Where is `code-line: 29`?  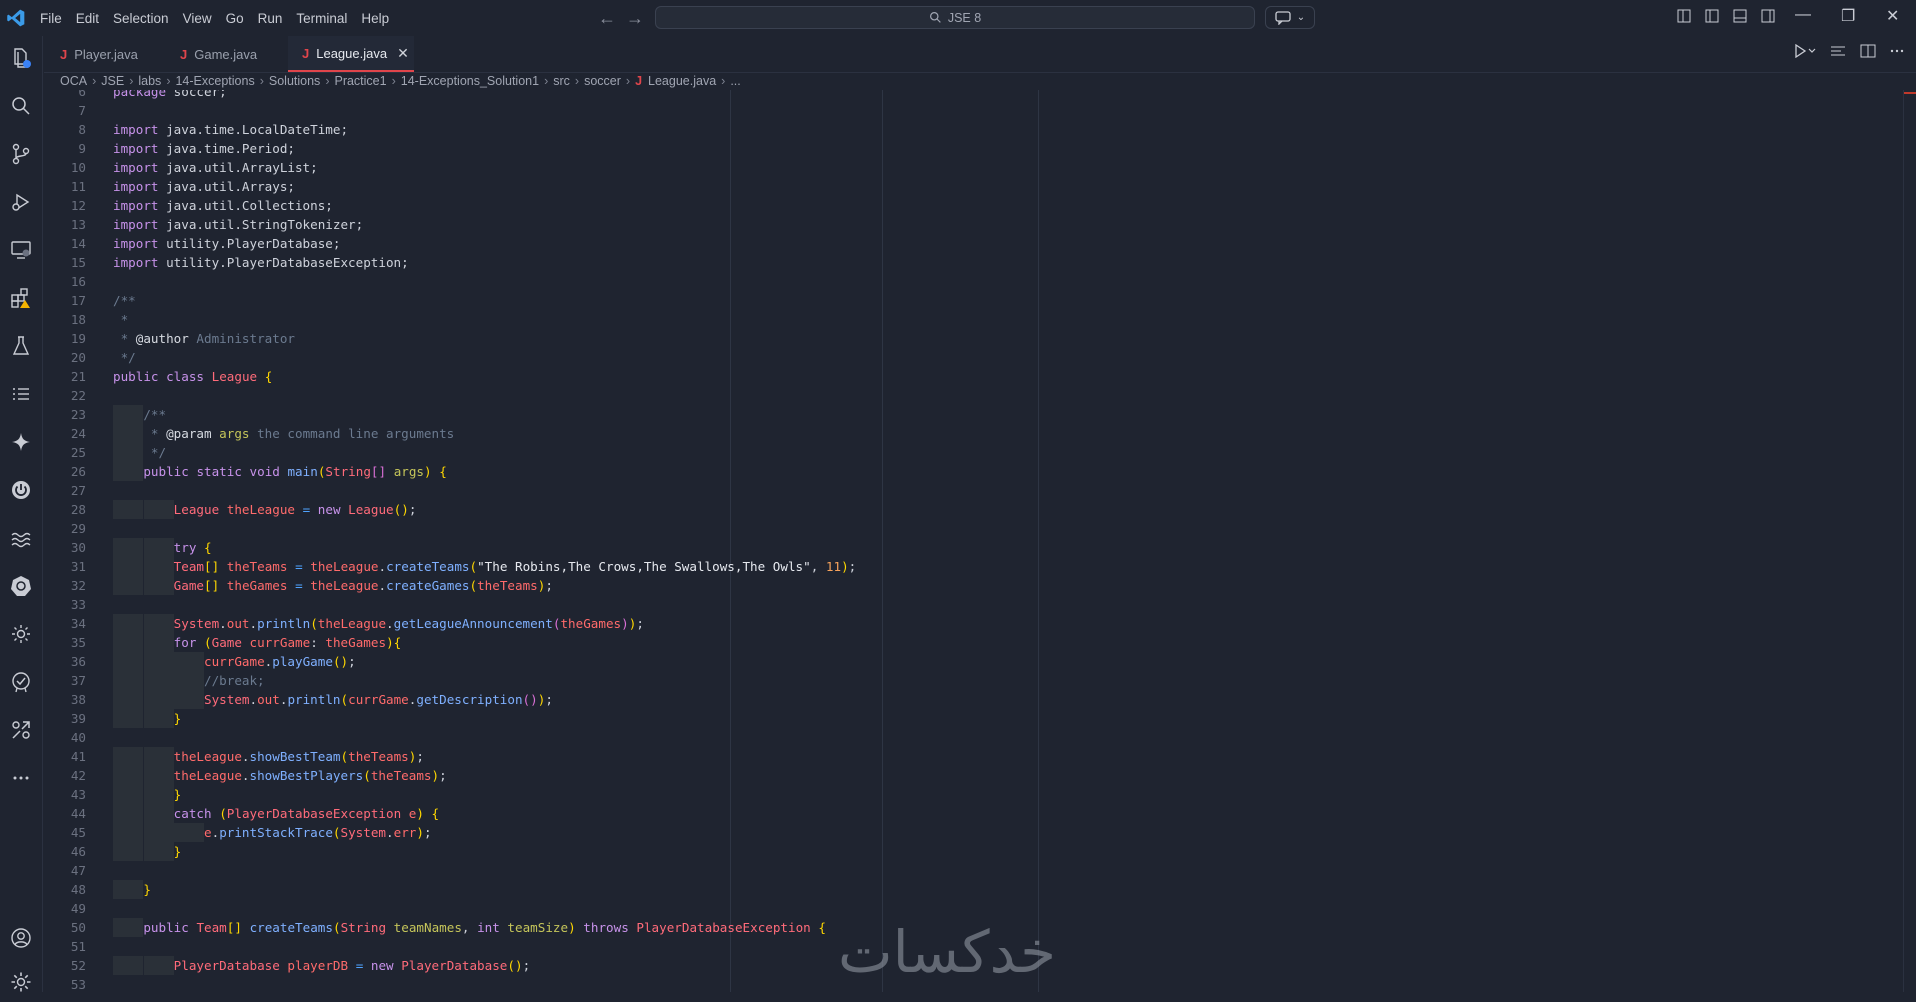
code-line: 29 is located at coordinates (974, 528).